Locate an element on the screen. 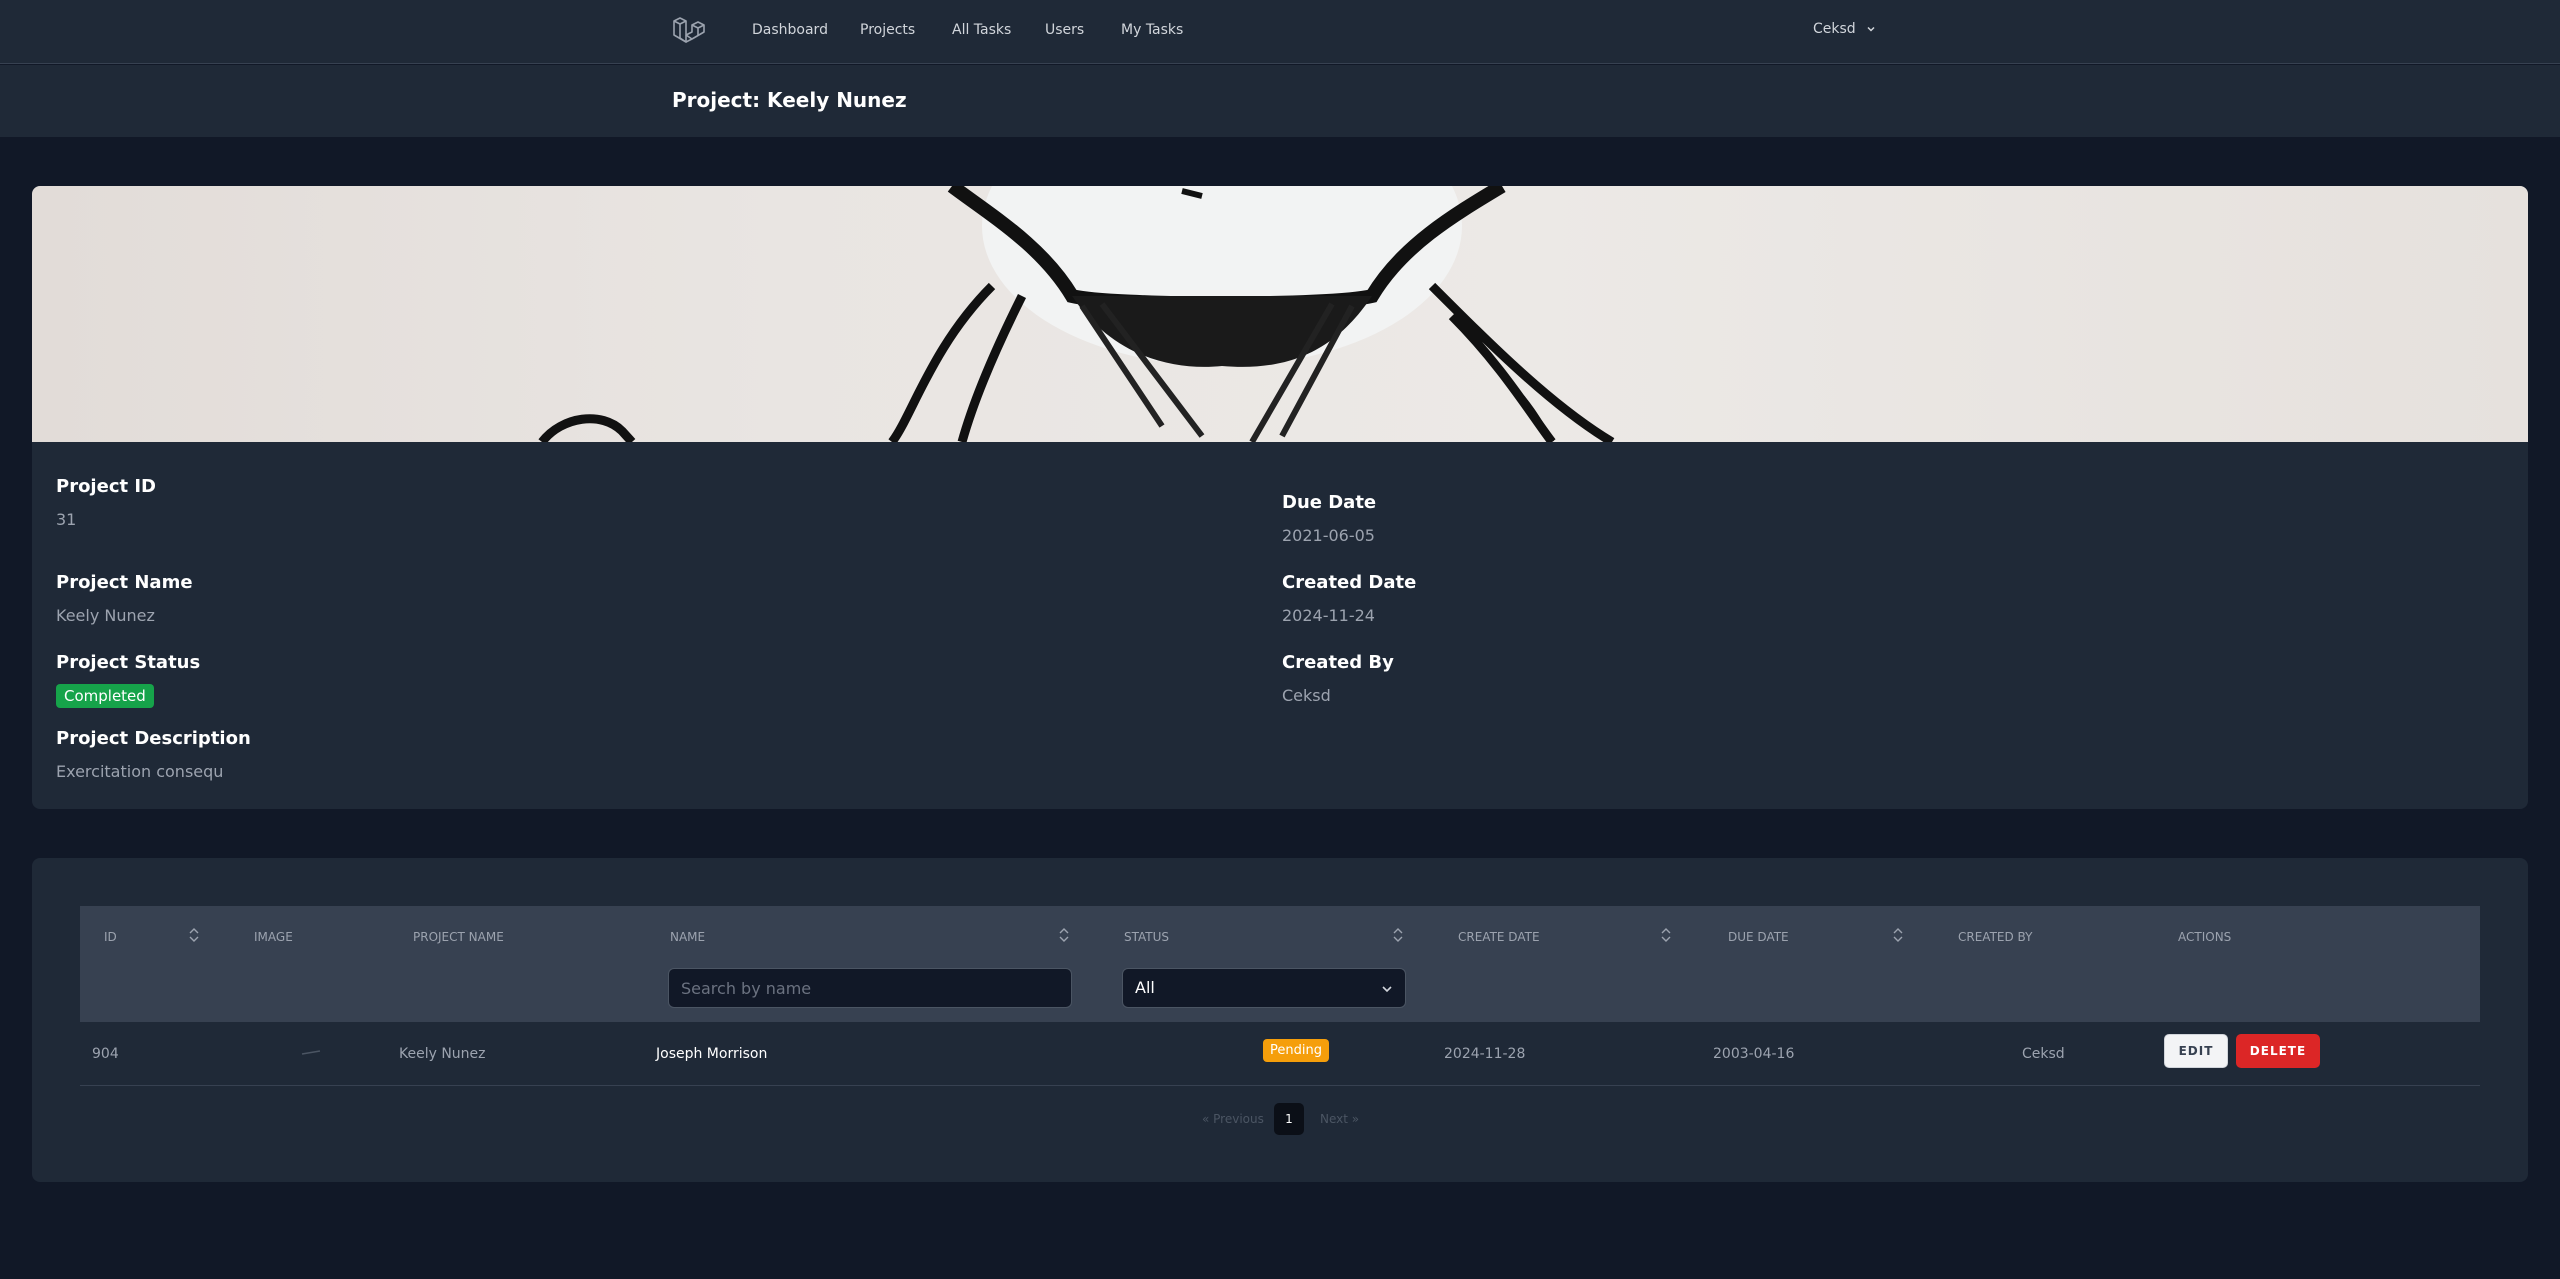 The width and height of the screenshot is (2560, 1279). user-menu: Ceksd is located at coordinates (1844, 29).